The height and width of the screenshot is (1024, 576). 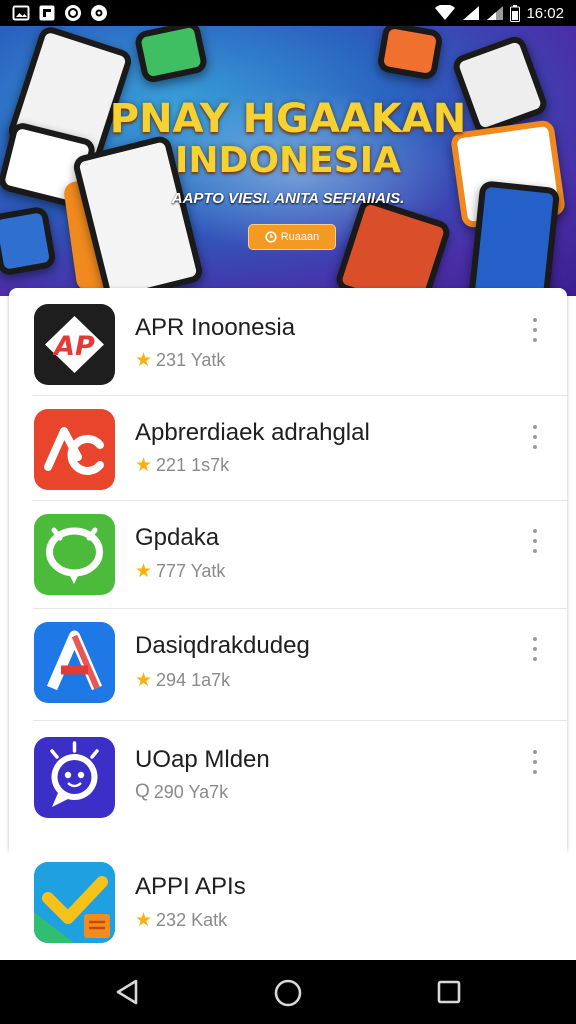 What do you see at coordinates (215, 328) in the screenshot?
I see `app-name: APR Inoonesia` at bounding box center [215, 328].